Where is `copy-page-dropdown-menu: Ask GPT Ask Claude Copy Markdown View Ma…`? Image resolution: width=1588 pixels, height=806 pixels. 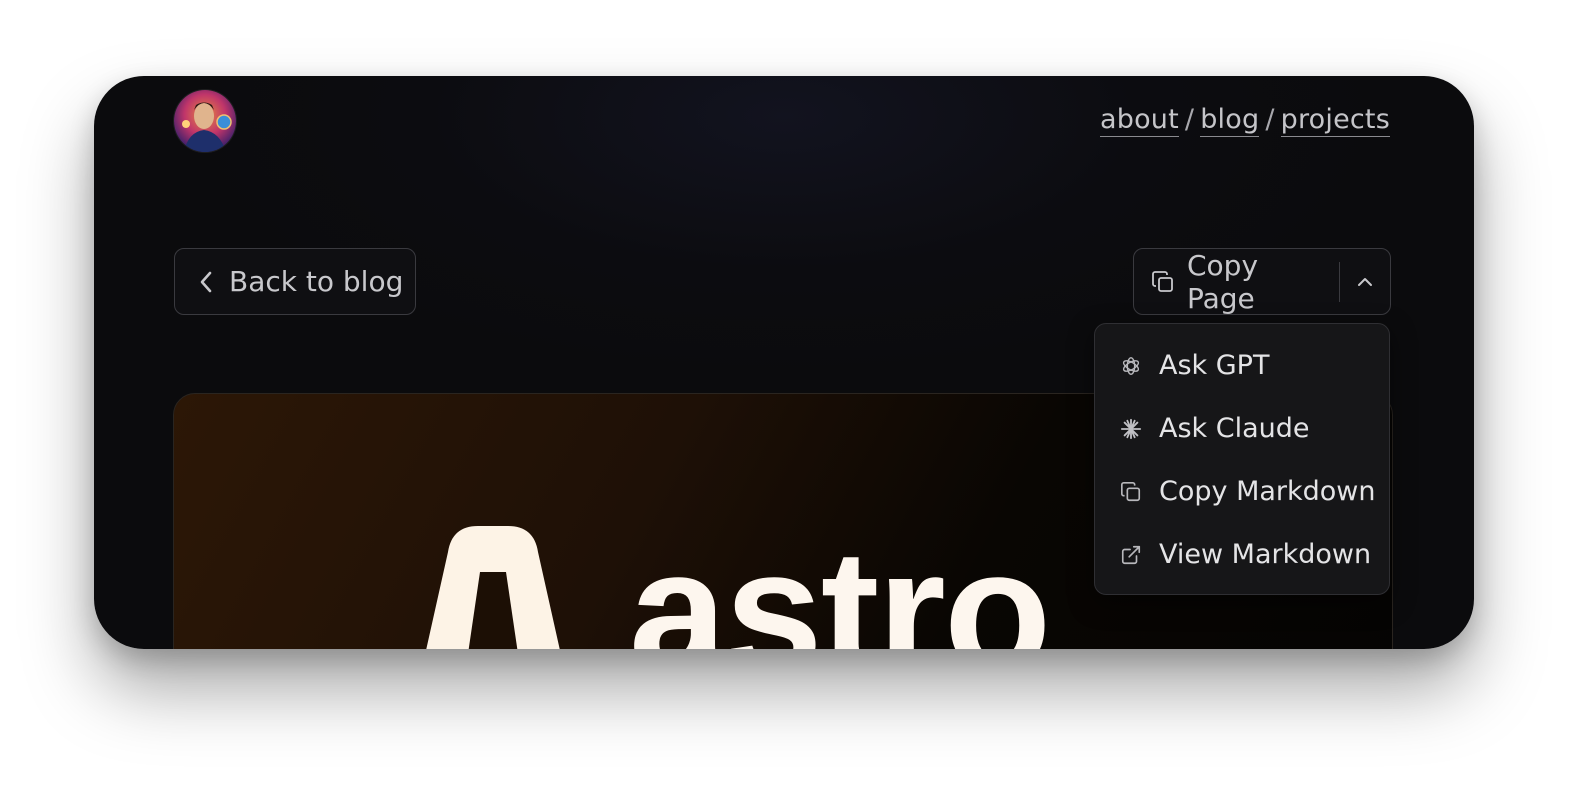 copy-page-dropdown-menu: Ask GPT Ask Claude Copy Markdown View Ma… is located at coordinates (1242, 459).